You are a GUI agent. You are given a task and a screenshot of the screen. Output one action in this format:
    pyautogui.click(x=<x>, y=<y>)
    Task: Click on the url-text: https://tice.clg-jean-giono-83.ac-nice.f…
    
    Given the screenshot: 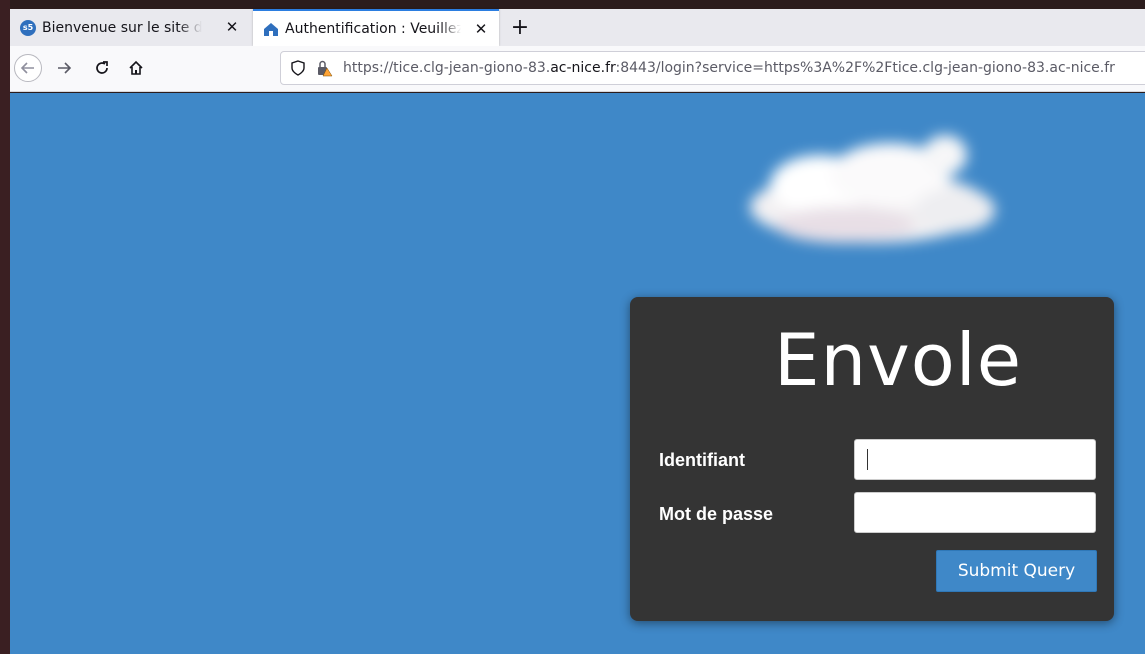 What is the action you would take?
    pyautogui.click(x=729, y=68)
    